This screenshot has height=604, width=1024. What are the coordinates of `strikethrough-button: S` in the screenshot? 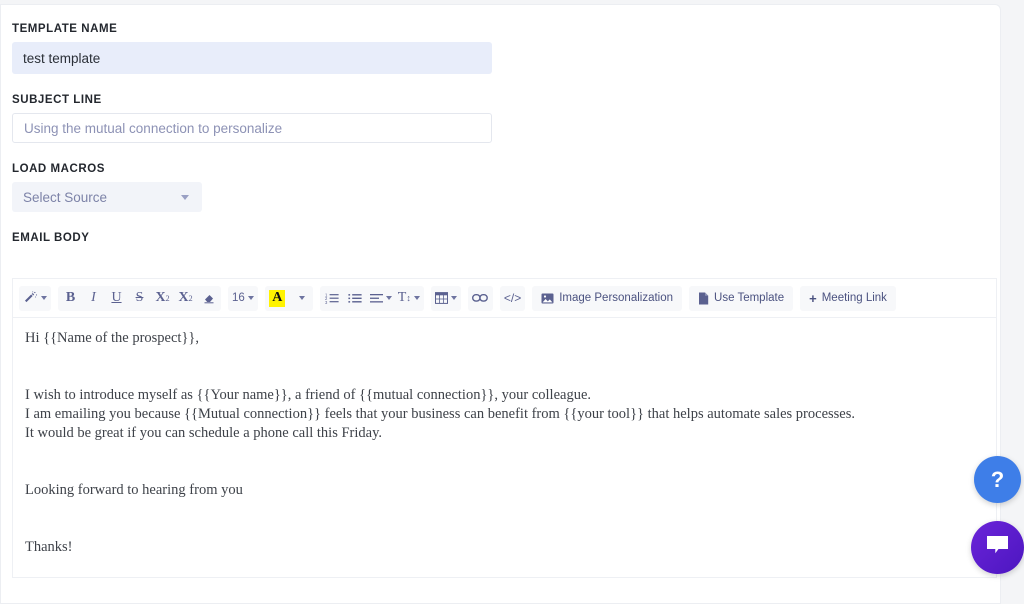 It's located at (139, 298).